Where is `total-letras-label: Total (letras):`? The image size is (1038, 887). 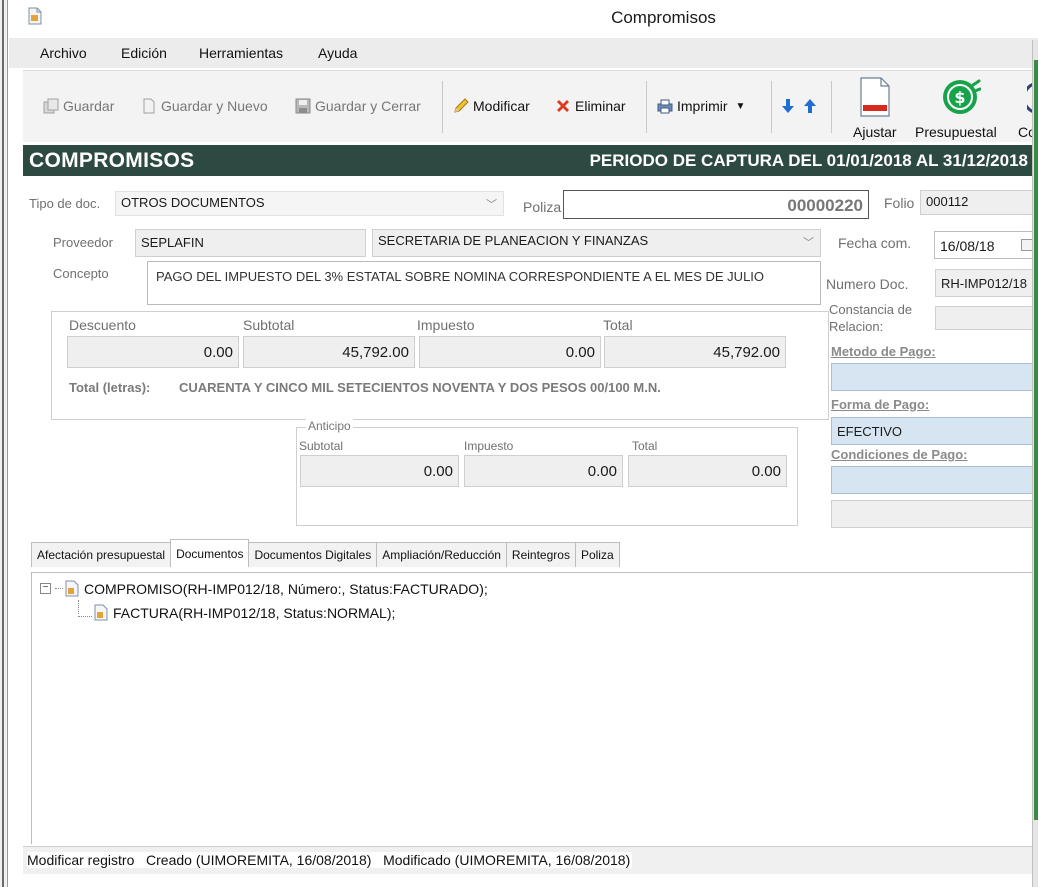
total-letras-label: Total (letras): is located at coordinates (110, 387).